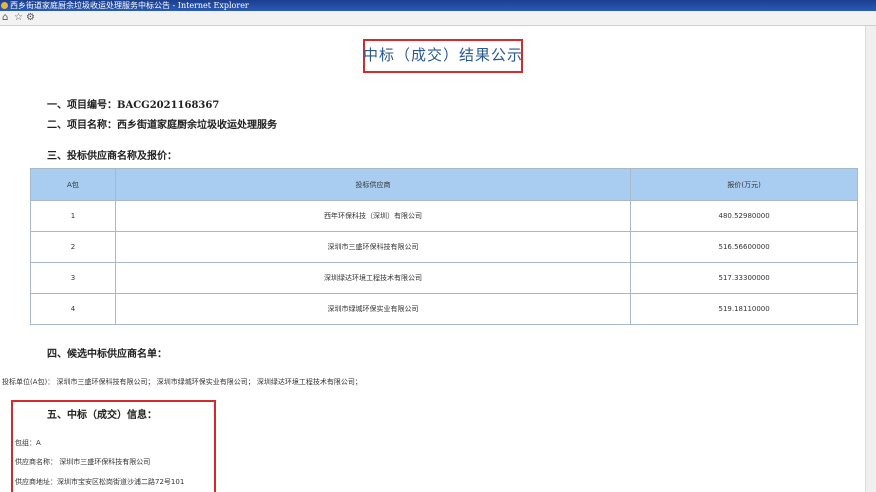 This screenshot has width=876, height=492. What do you see at coordinates (870, 259) in the screenshot?
I see `vertical-scrollbar` at bounding box center [870, 259].